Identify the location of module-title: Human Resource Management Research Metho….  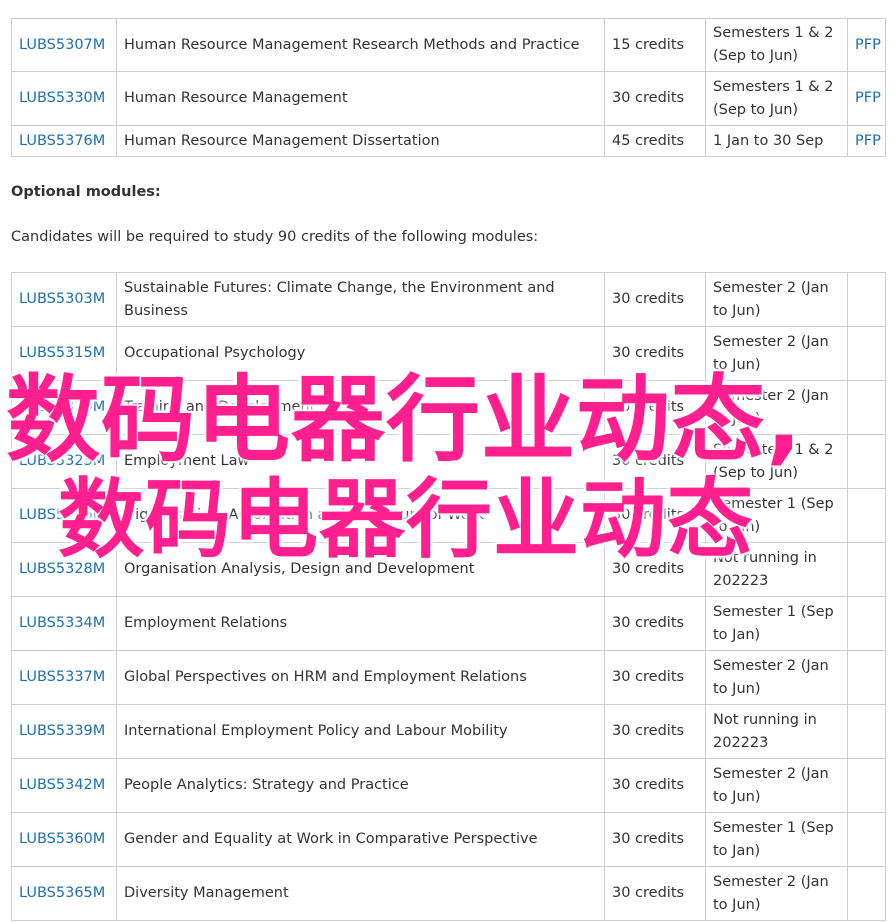
(360, 45).